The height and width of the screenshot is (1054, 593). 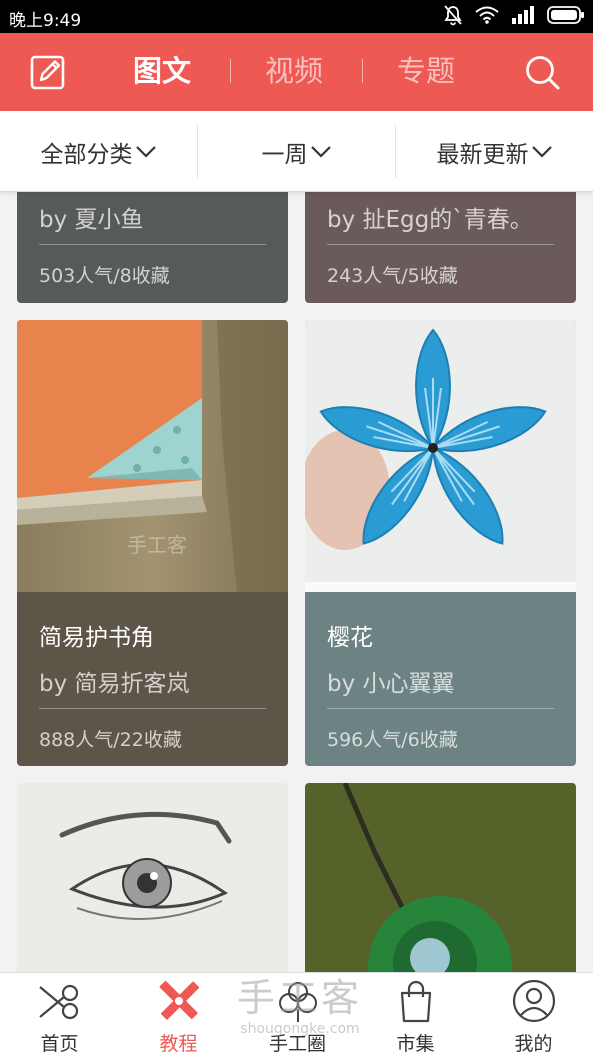 I want to click on image-watermark: 手工客, so click(x=157, y=545).